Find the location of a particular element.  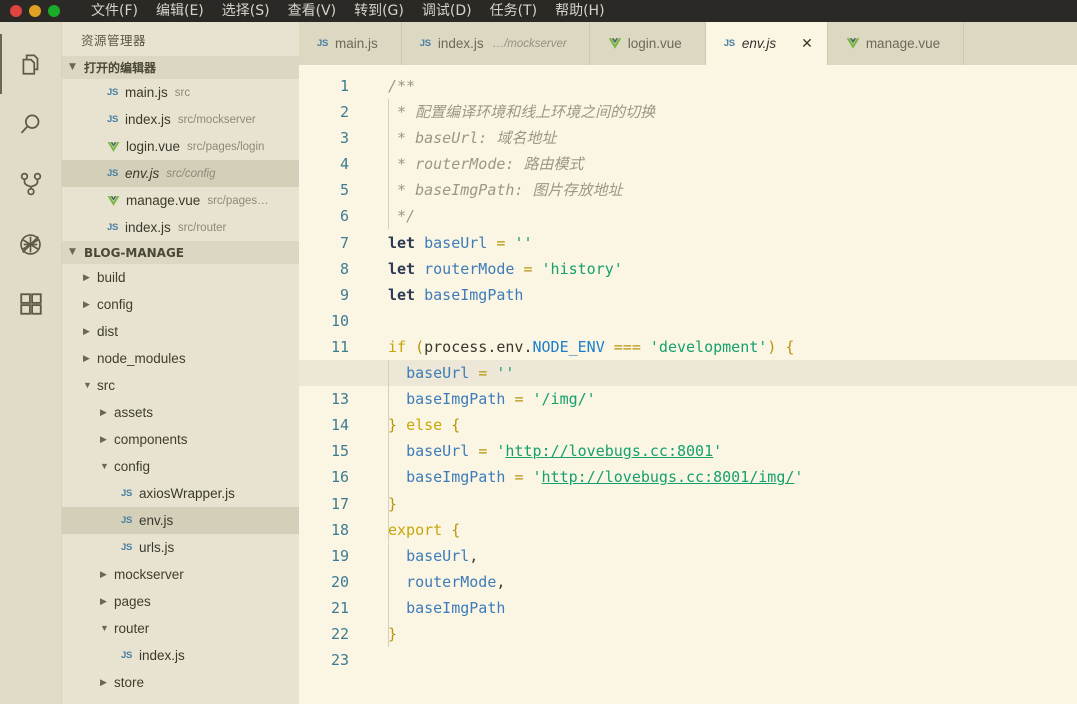

tab-env-js: JS env.js ✕ is located at coordinates (766, 43).